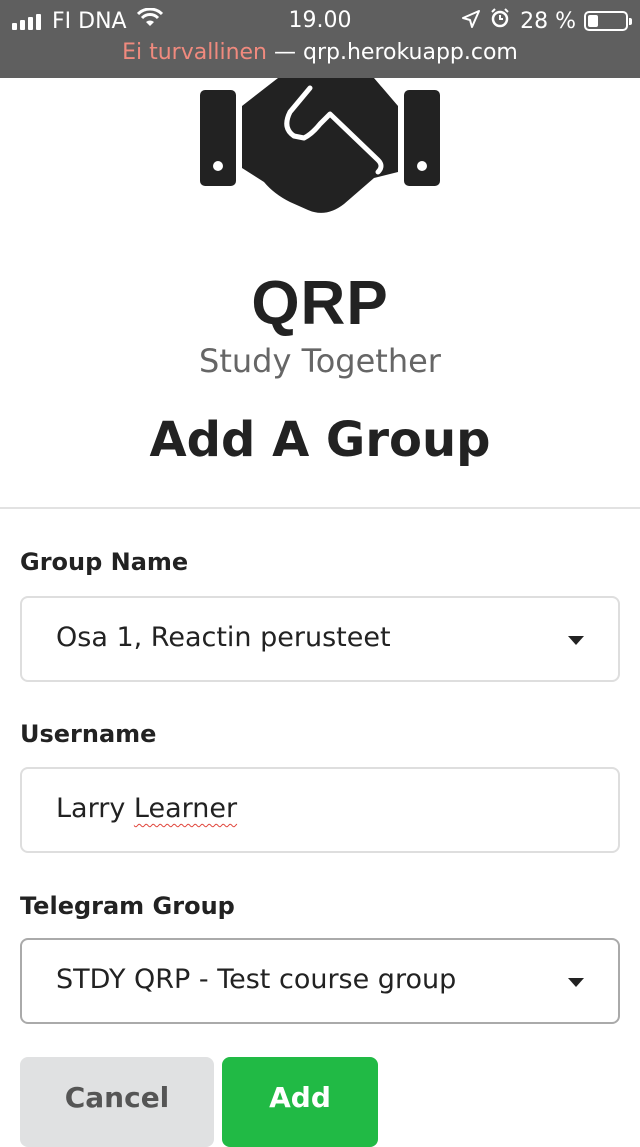 The image size is (640, 1147). Describe the element at coordinates (500, 21) in the screenshot. I see `alarm-icon` at that location.